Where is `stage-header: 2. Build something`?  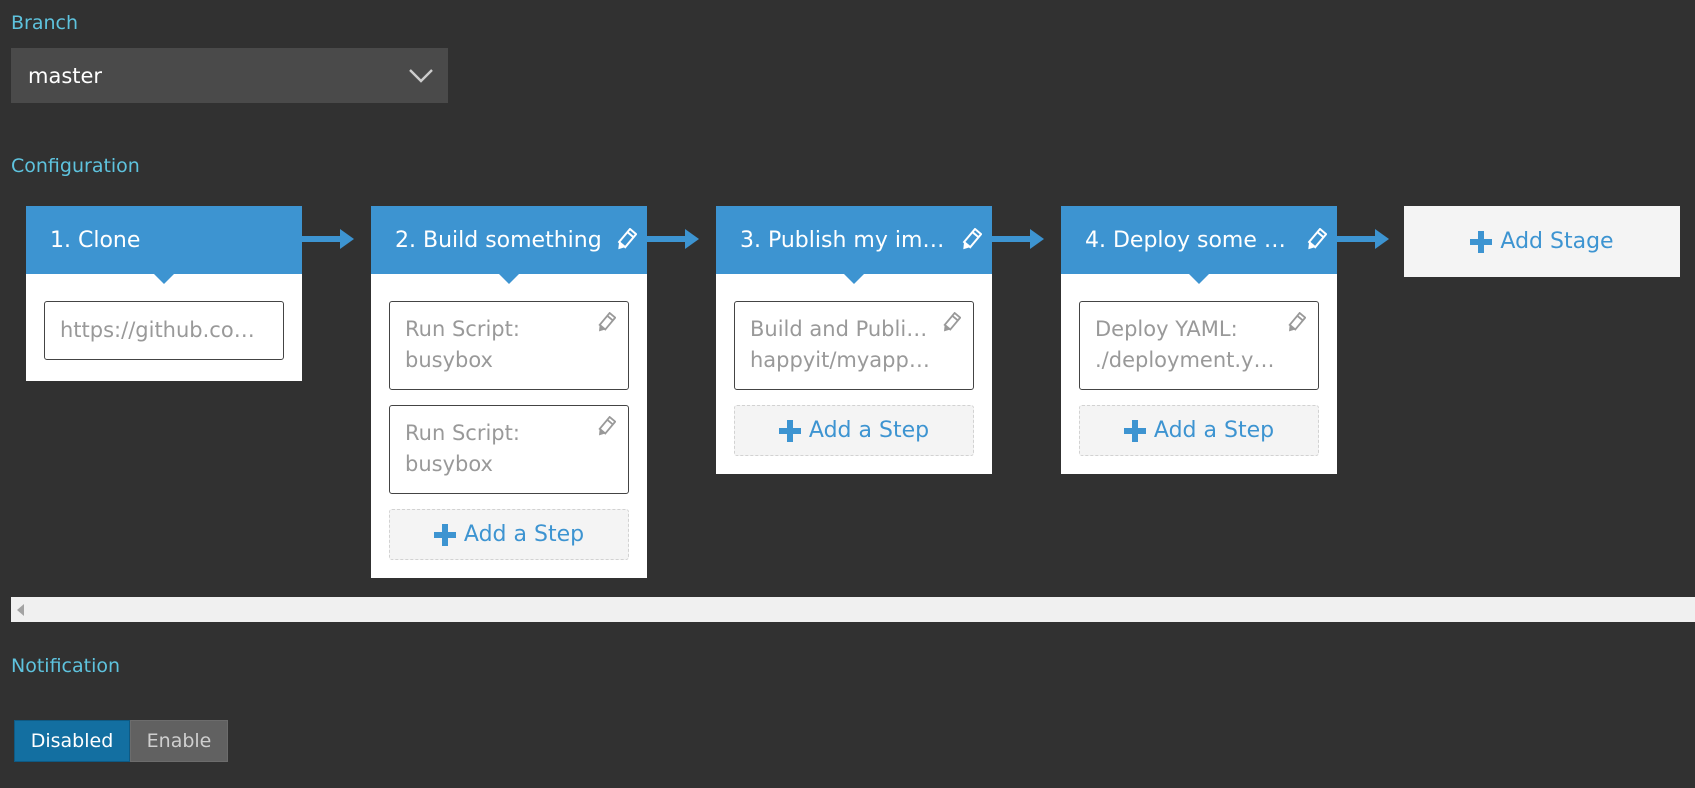 stage-header: 2. Build something is located at coordinates (509, 245).